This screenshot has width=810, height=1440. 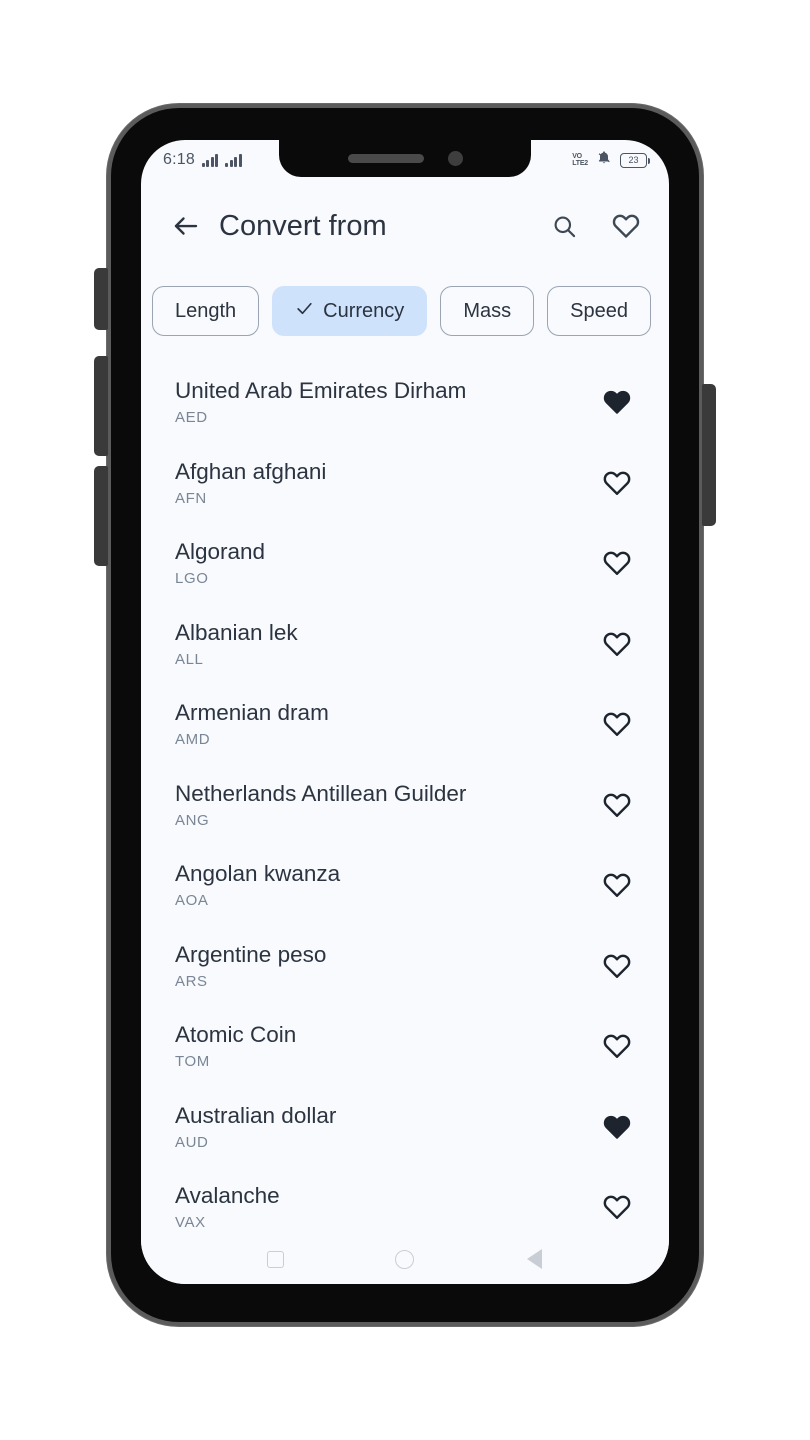 What do you see at coordinates (409, 644) in the screenshot?
I see `list-item: Albanian lek ALL` at bounding box center [409, 644].